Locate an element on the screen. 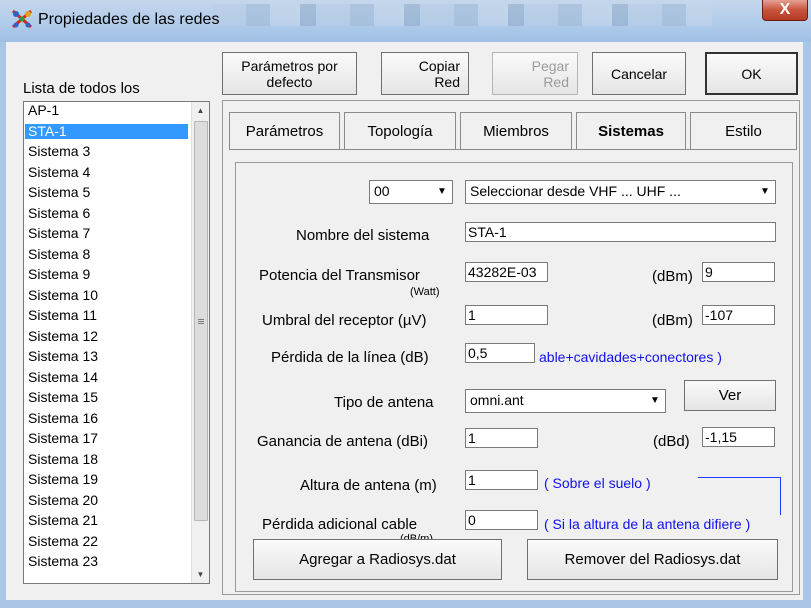 The image size is (811, 608). list-item: STA-1 is located at coordinates (106, 131).